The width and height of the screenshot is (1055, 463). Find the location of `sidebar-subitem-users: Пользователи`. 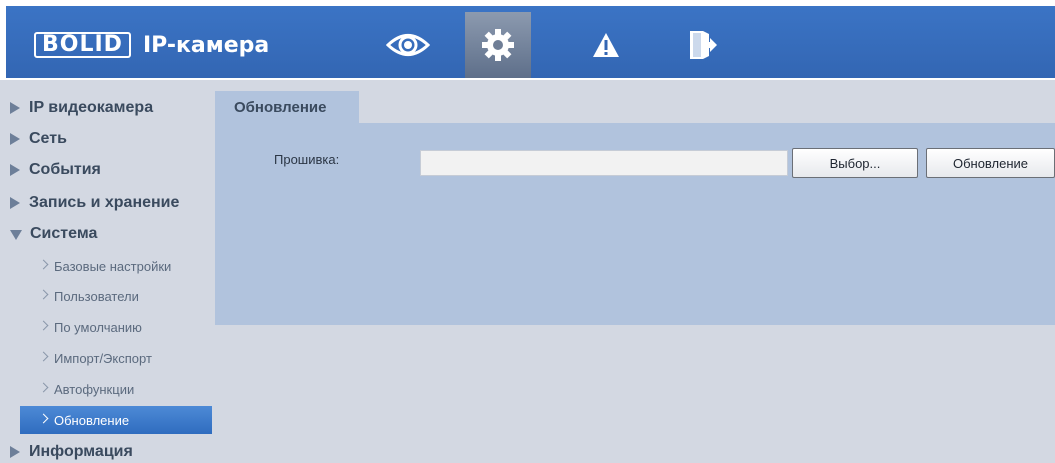

sidebar-subitem-users: Пользователи is located at coordinates (116, 296).